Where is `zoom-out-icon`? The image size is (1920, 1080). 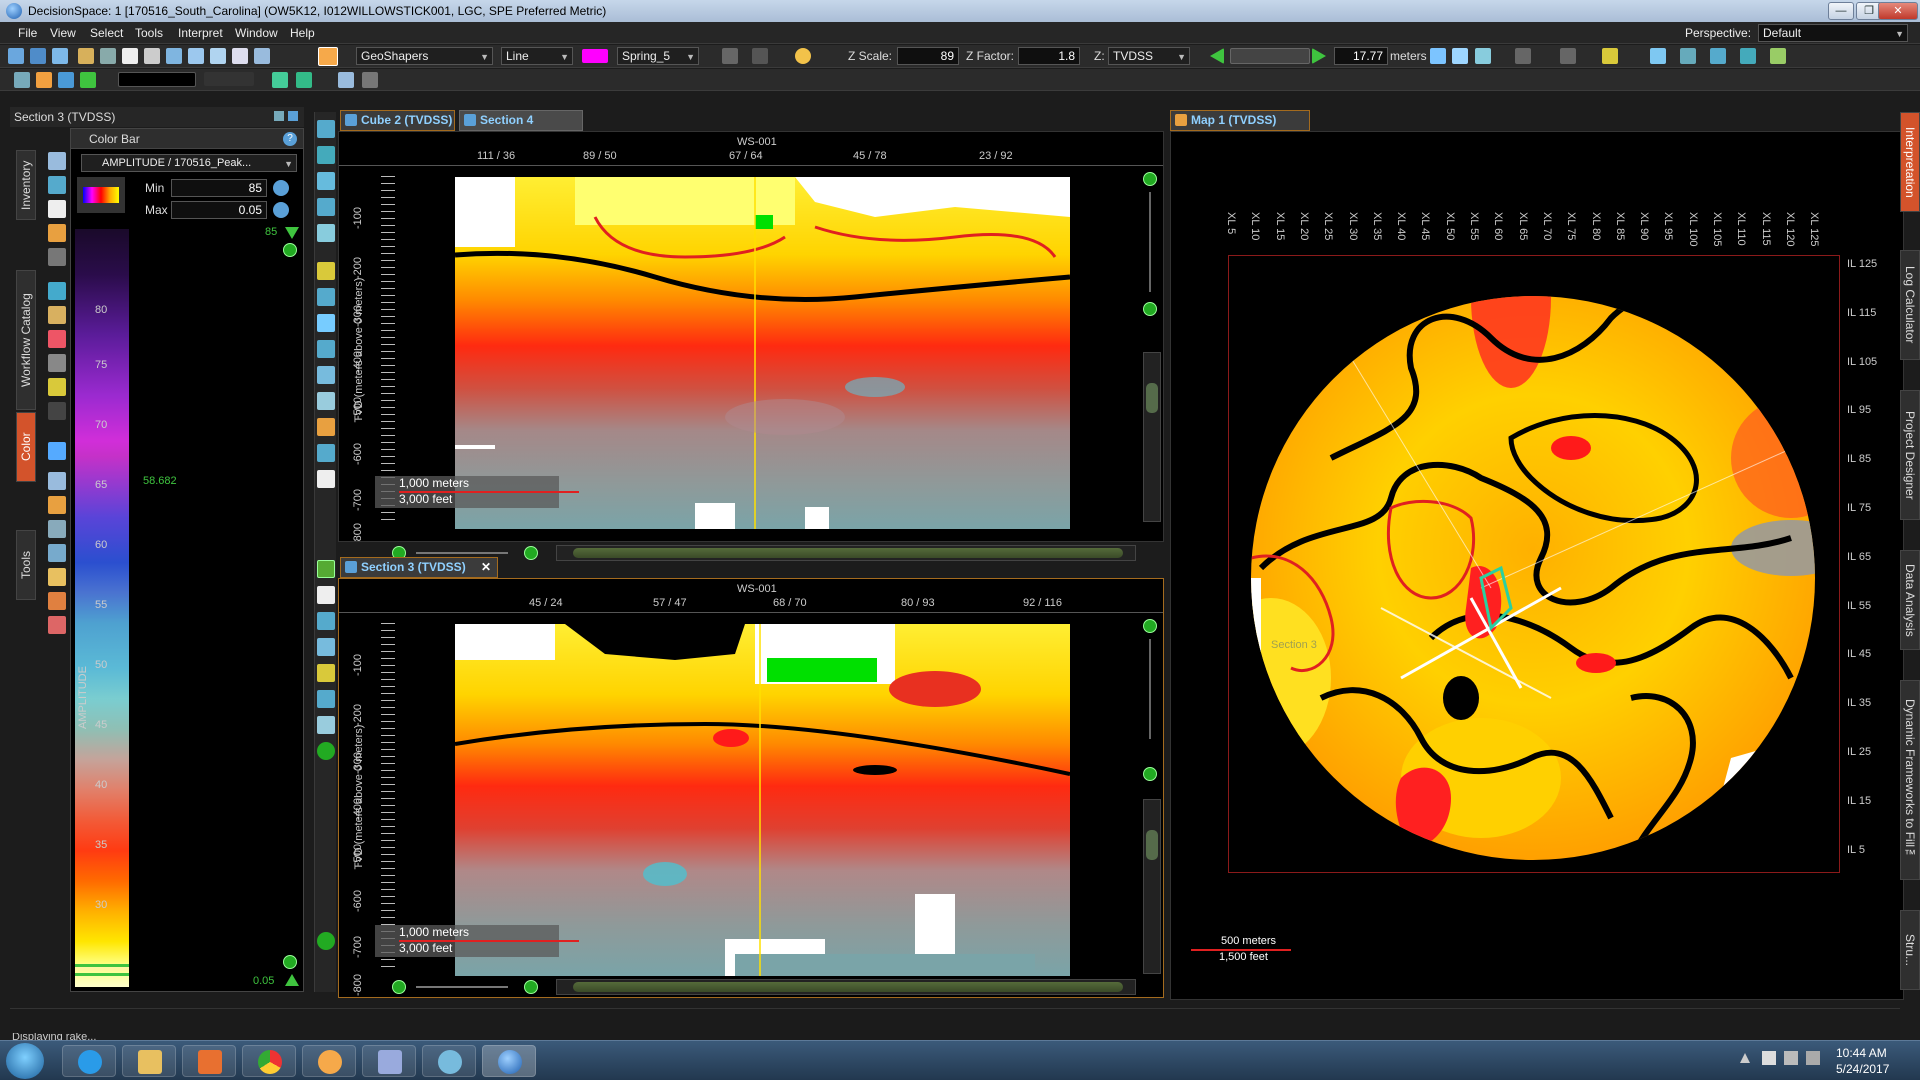 zoom-out-icon is located at coordinates (290, 962).